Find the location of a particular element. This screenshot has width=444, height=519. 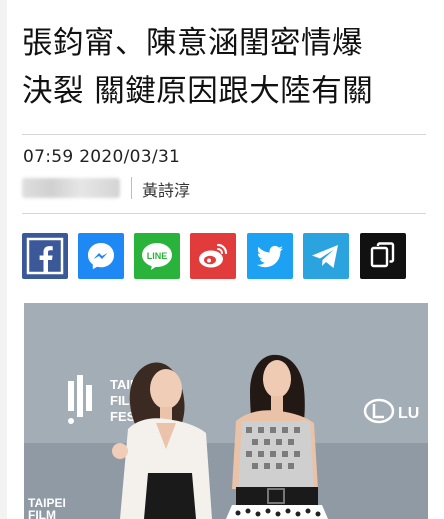

share-bar: LINE is located at coordinates (227, 257).